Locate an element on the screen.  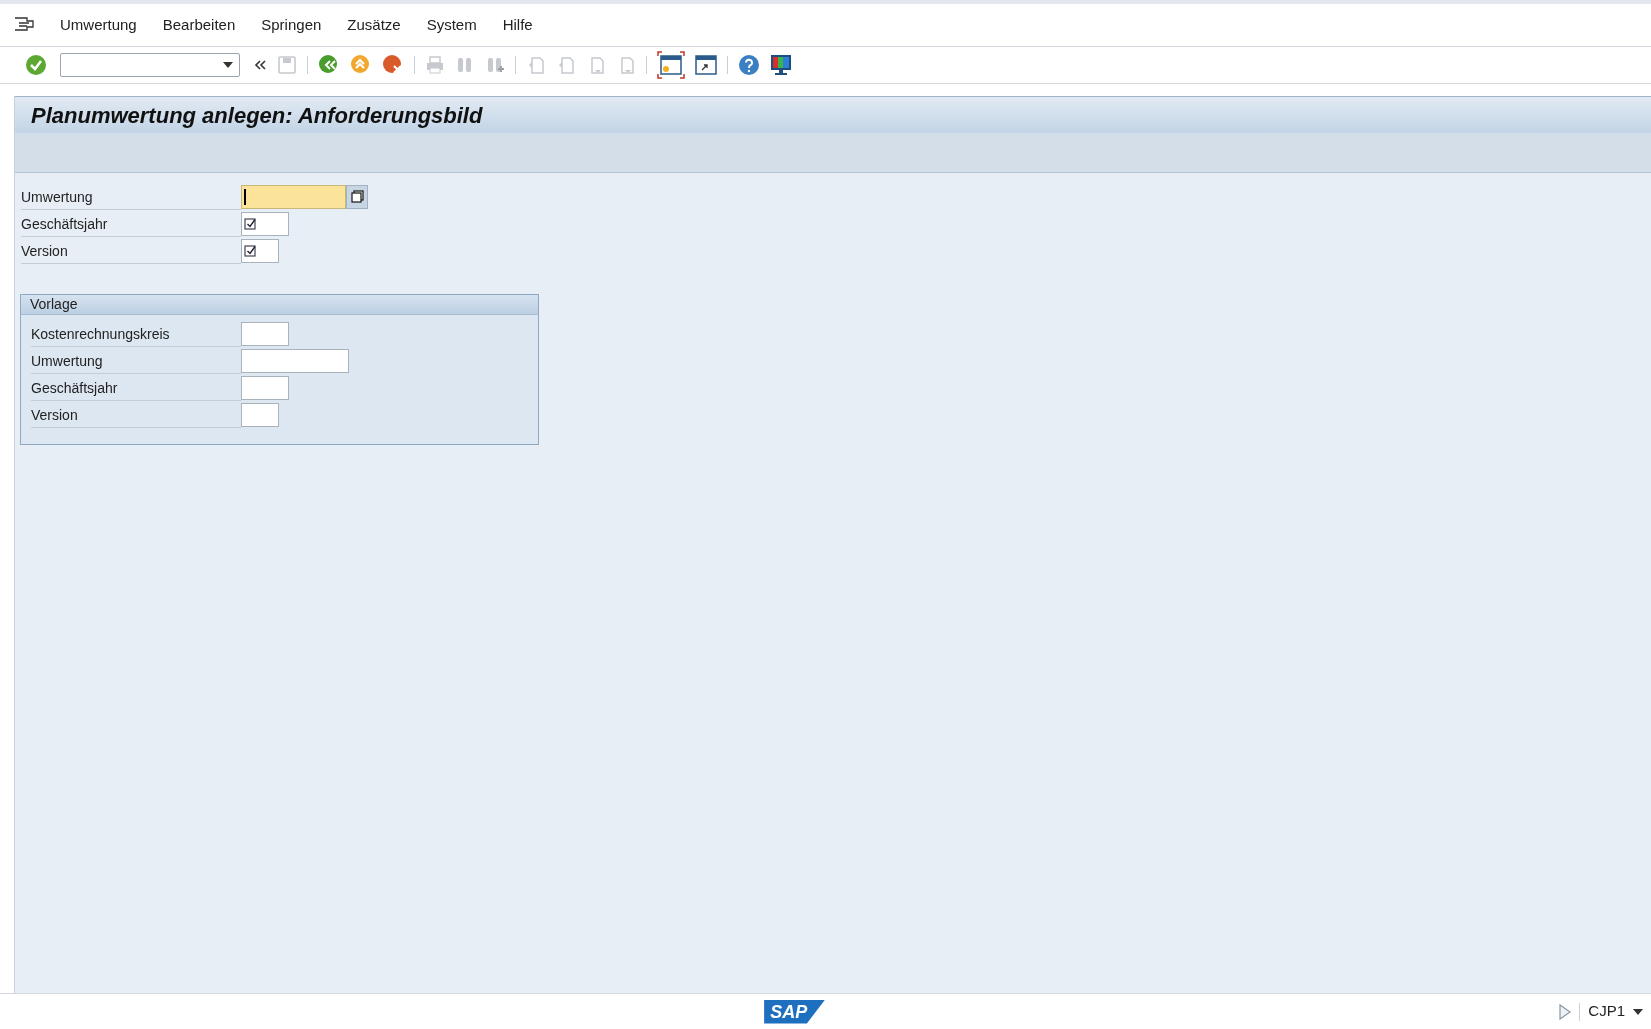
screen-title: Planumwertung anlegen: Anforderungsbild is located at coordinates (257, 115).